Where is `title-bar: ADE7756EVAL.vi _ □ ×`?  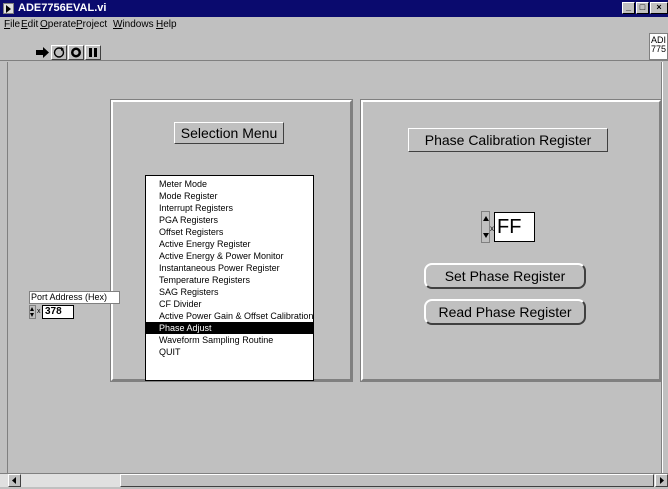 title-bar: ADE7756EVAL.vi _ □ × is located at coordinates (334, 8).